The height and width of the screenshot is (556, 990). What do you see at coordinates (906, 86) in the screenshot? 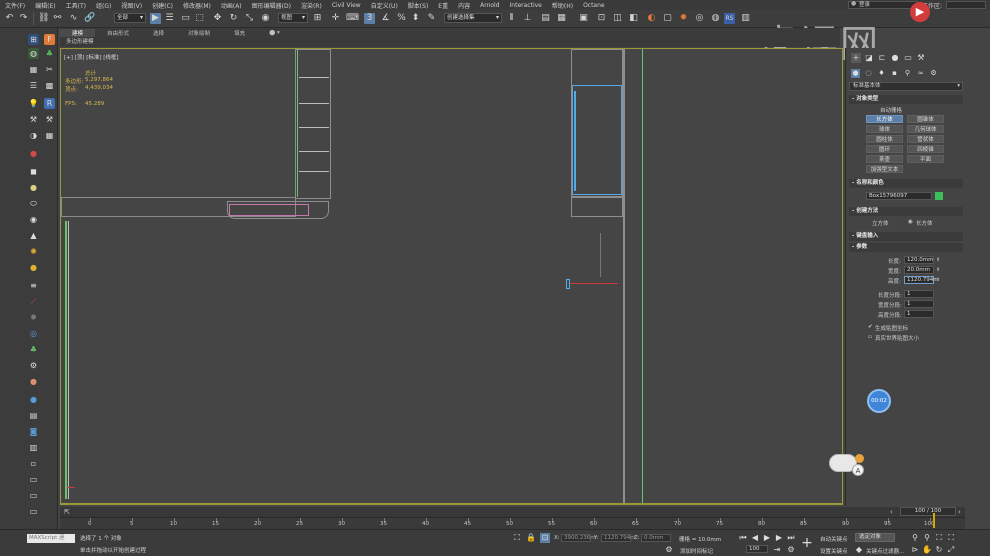
I see `primitive-category-dropdown: 标准基本体` at bounding box center [906, 86].